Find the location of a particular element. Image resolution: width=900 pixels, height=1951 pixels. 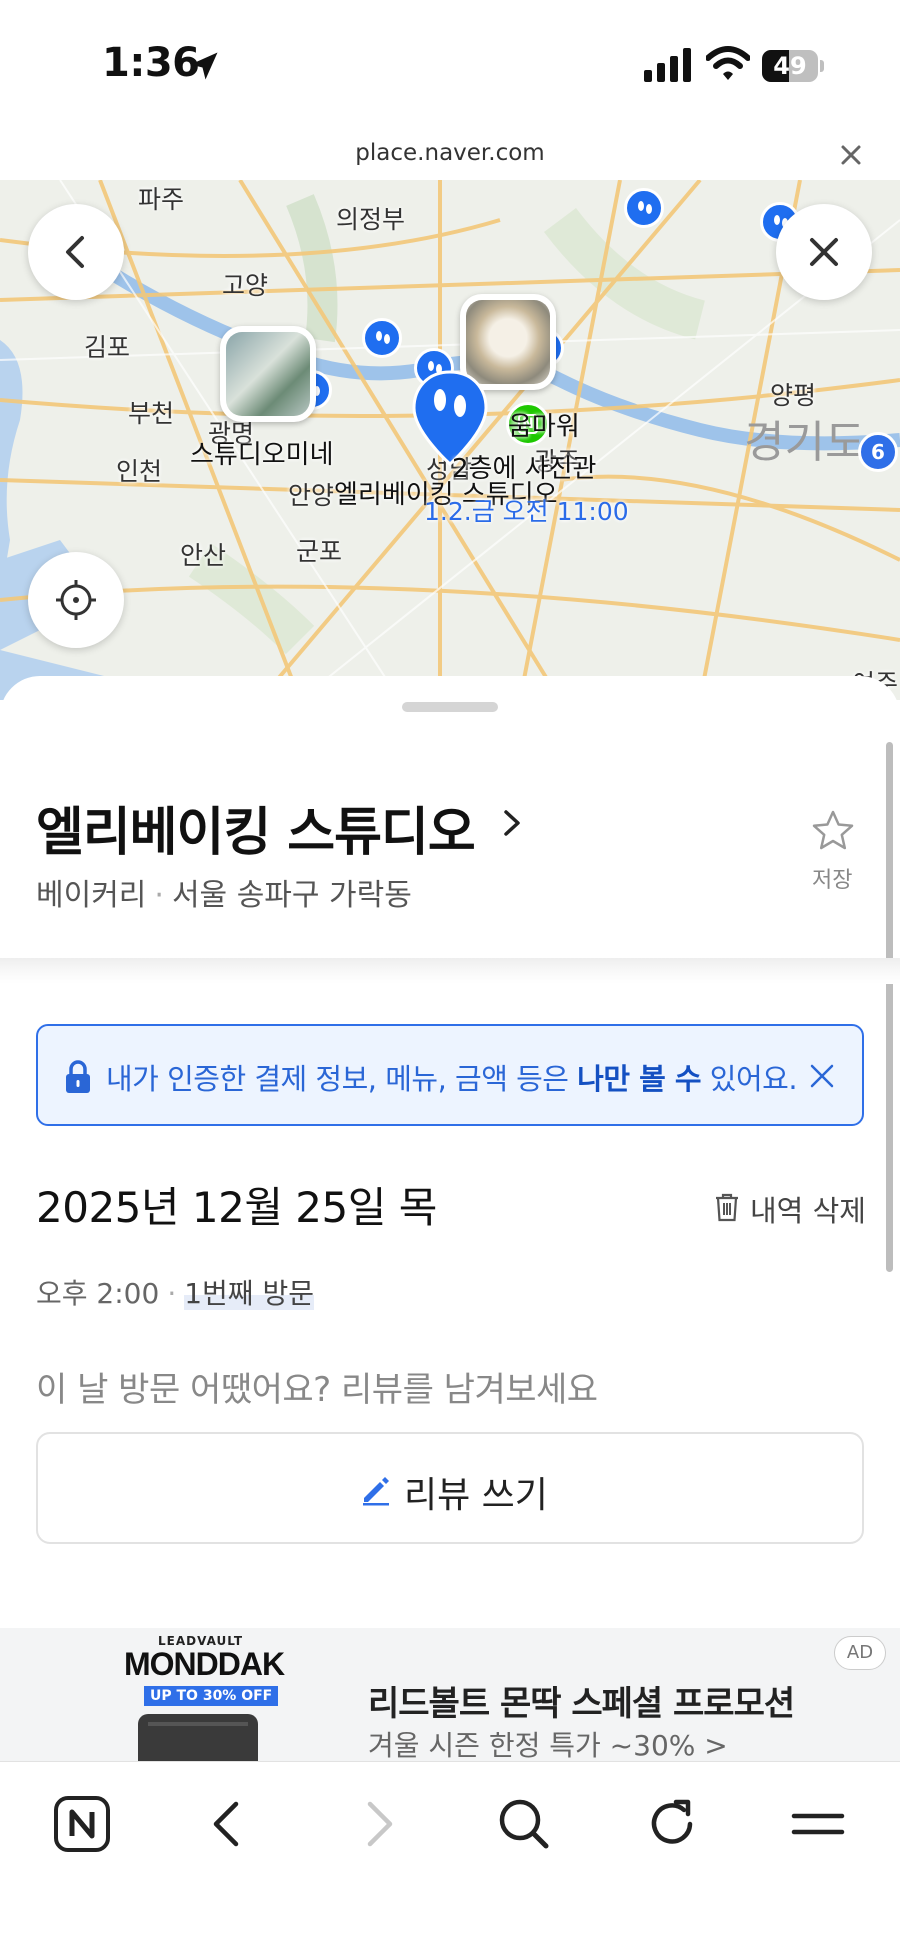

luggage-image is located at coordinates (198, 1737).